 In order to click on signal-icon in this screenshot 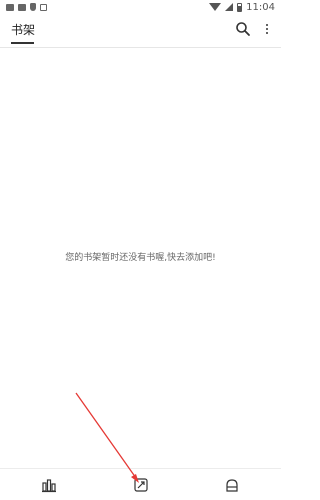, I will do `click(229, 7)`.